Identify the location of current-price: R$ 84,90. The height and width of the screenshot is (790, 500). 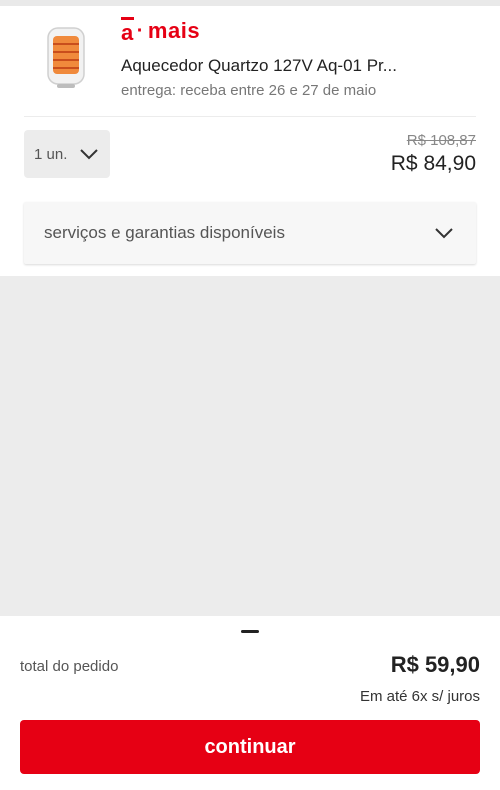
(433, 163).